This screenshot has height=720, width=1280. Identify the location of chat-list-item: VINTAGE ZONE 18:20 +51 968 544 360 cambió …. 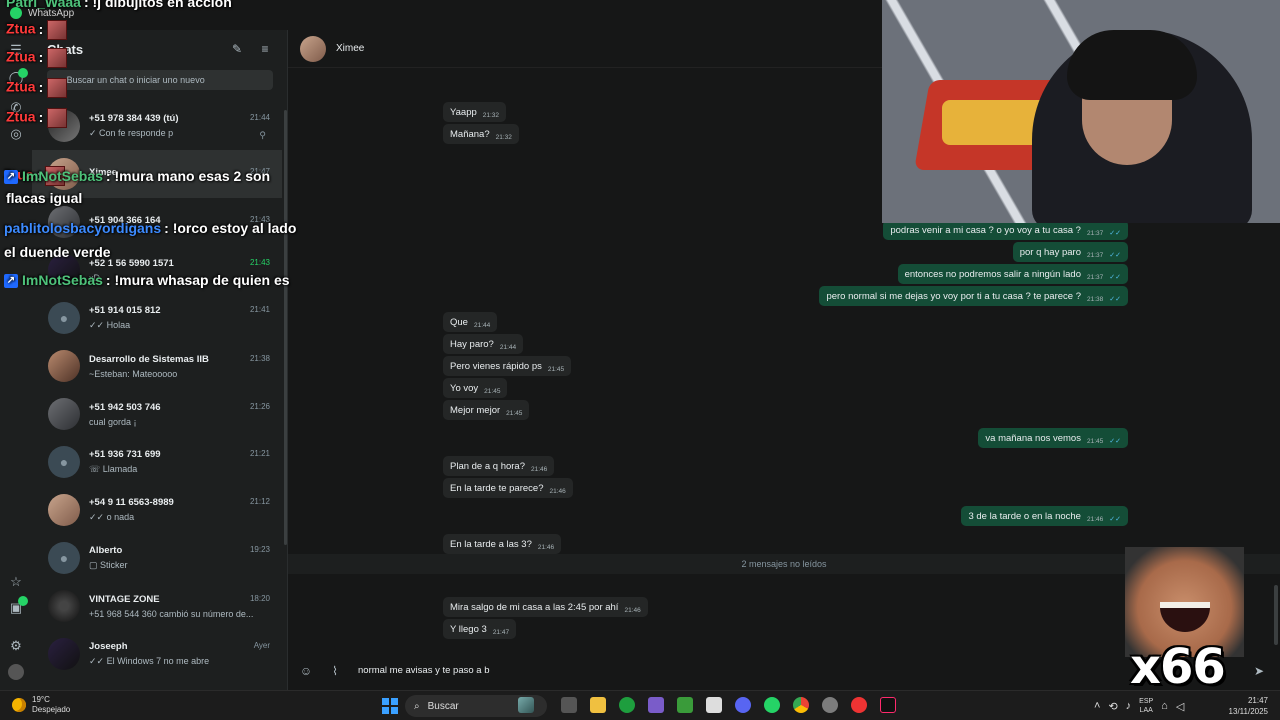
(157, 606).